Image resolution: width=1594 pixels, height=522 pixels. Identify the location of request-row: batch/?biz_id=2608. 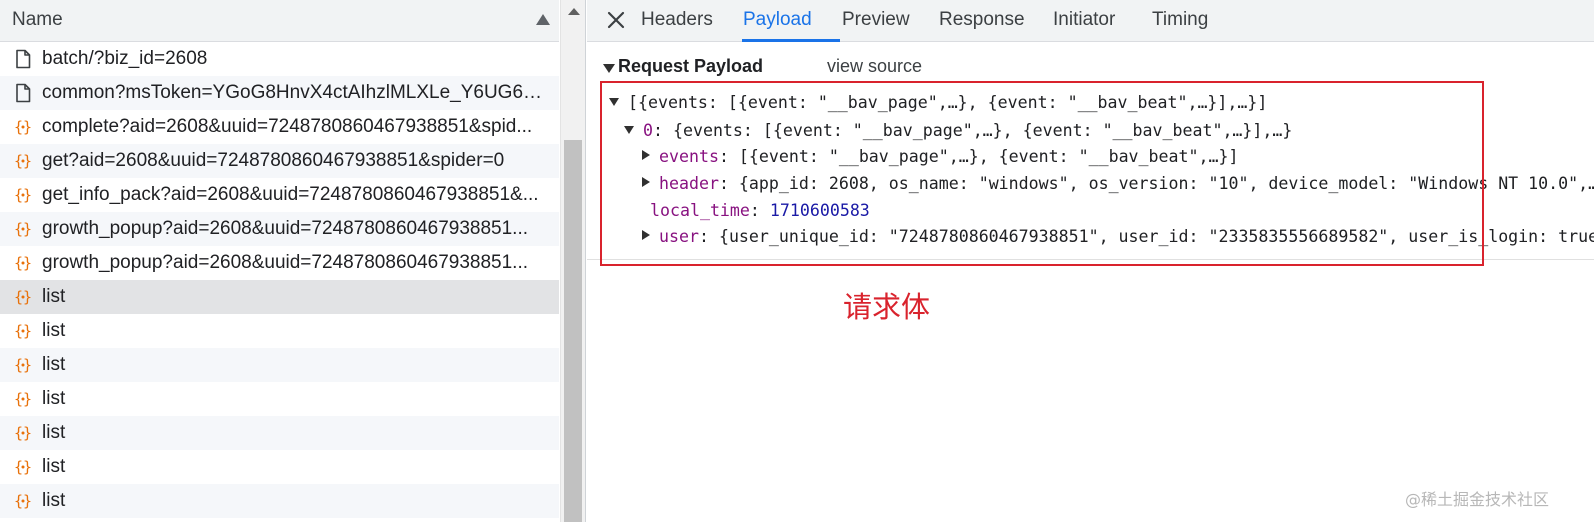
(279, 59).